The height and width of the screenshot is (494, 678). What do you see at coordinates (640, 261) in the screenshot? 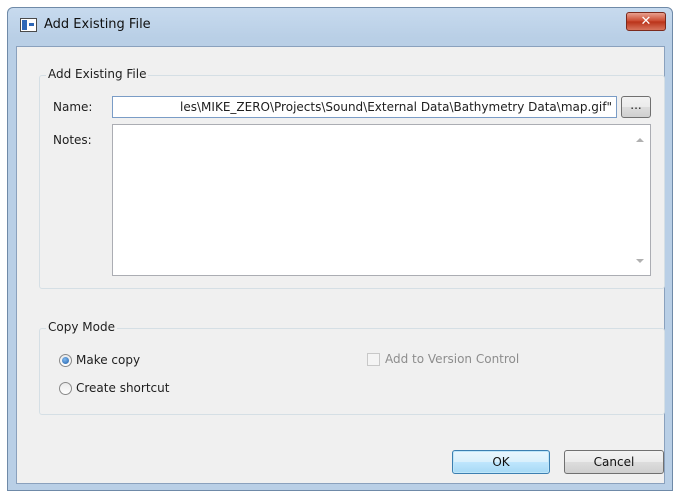
I see `scroll-down-arrow-icon` at bounding box center [640, 261].